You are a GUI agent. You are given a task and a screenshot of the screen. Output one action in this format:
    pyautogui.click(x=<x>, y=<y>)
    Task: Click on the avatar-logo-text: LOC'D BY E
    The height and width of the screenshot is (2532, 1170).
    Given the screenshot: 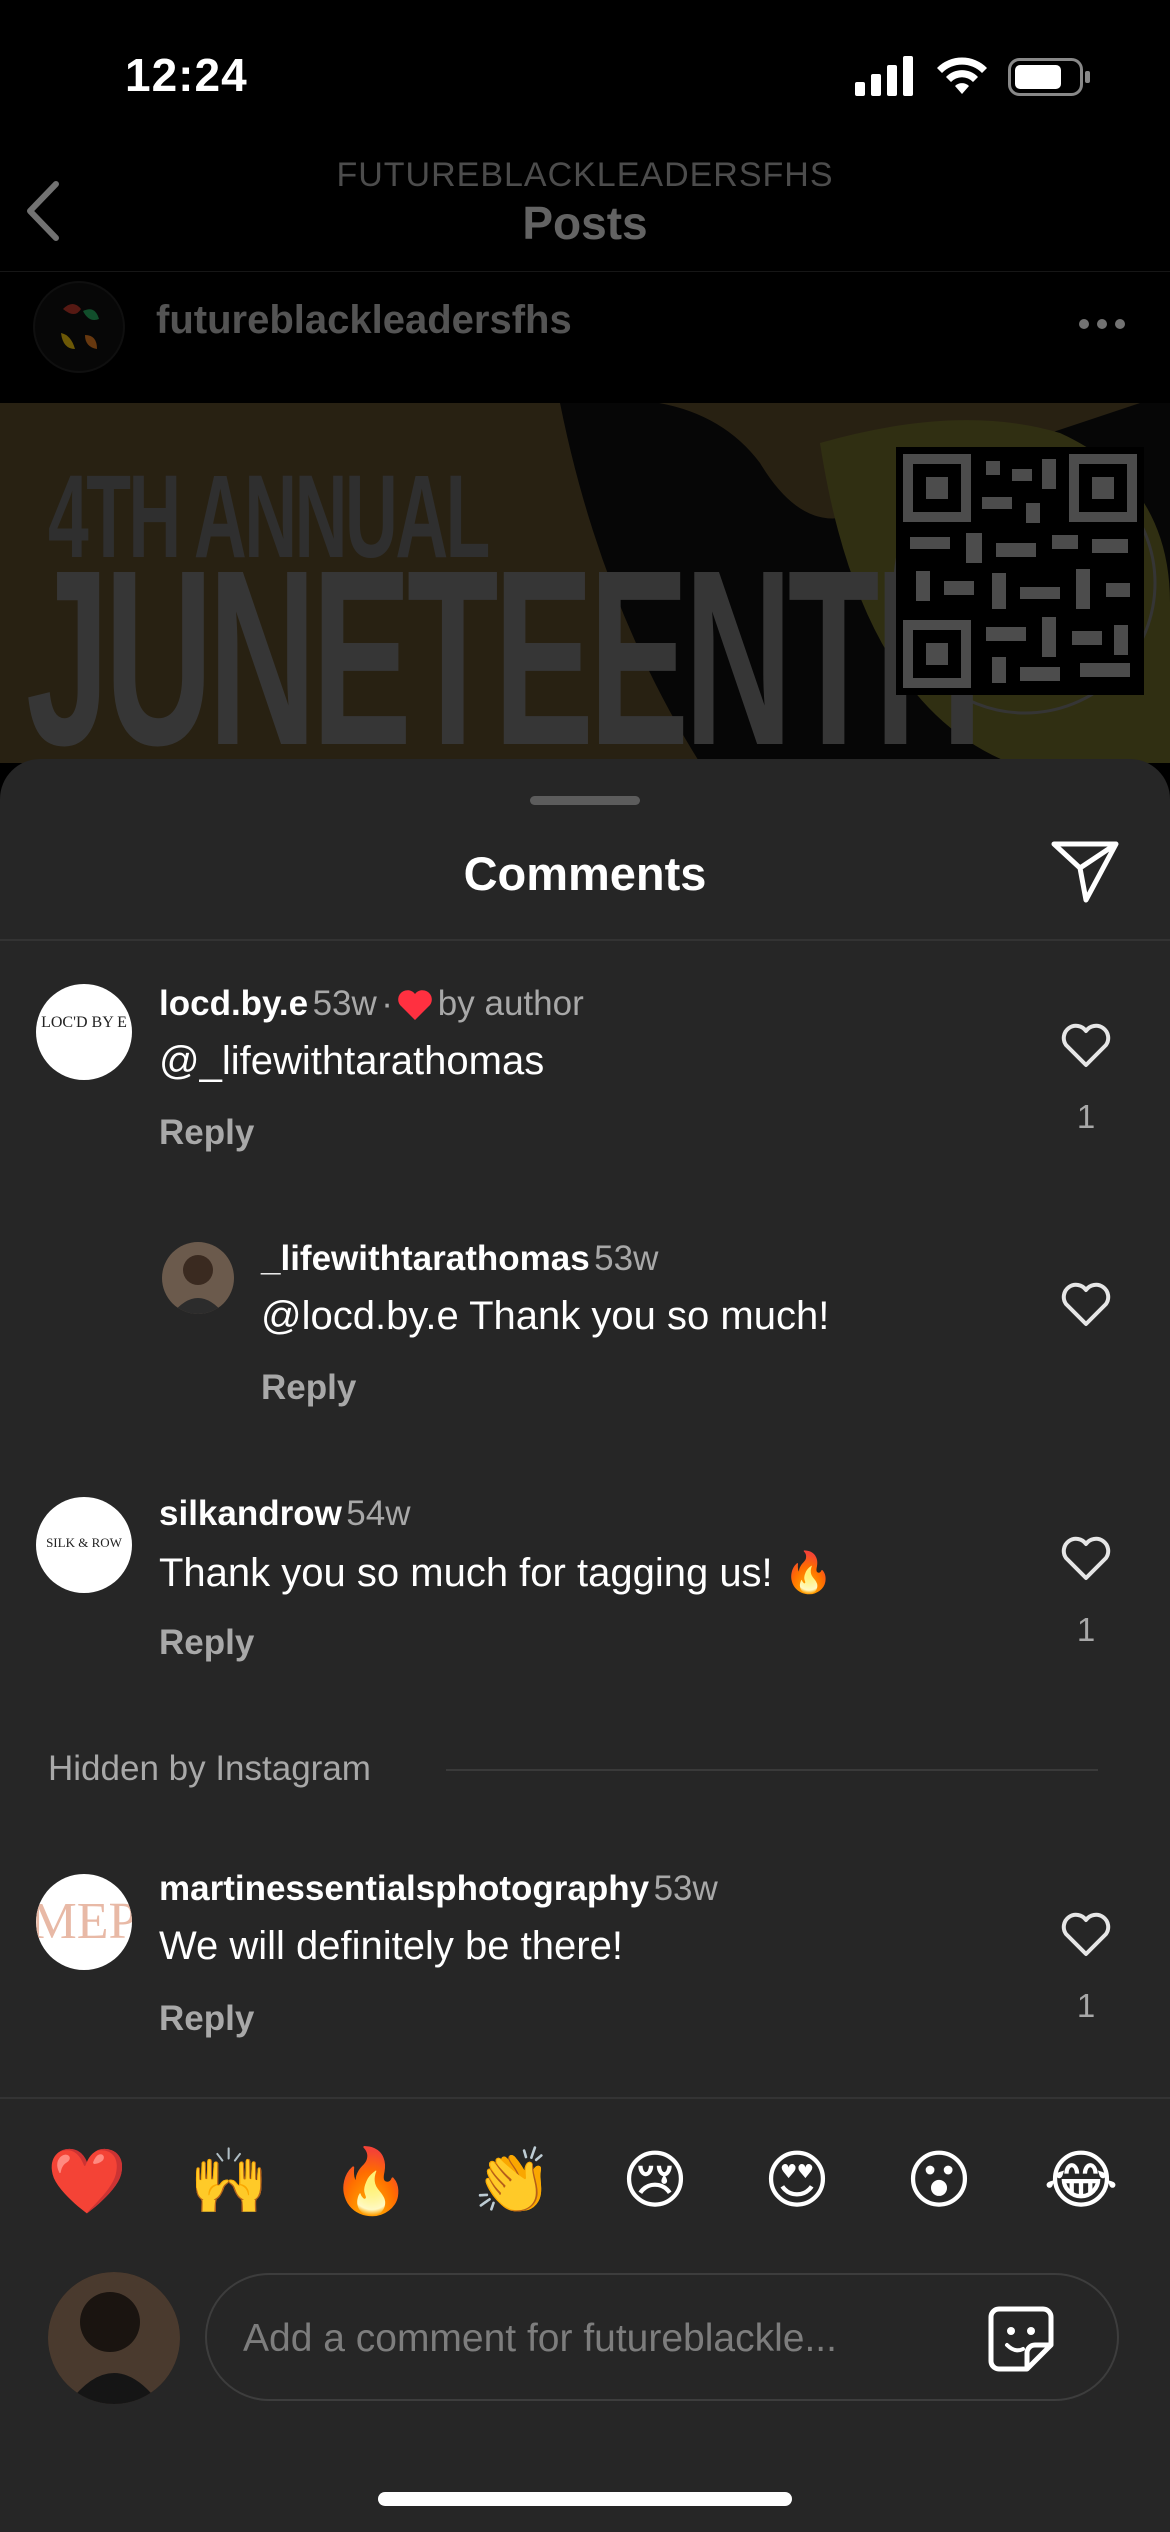 What is the action you would take?
    pyautogui.click(x=84, y=1022)
    